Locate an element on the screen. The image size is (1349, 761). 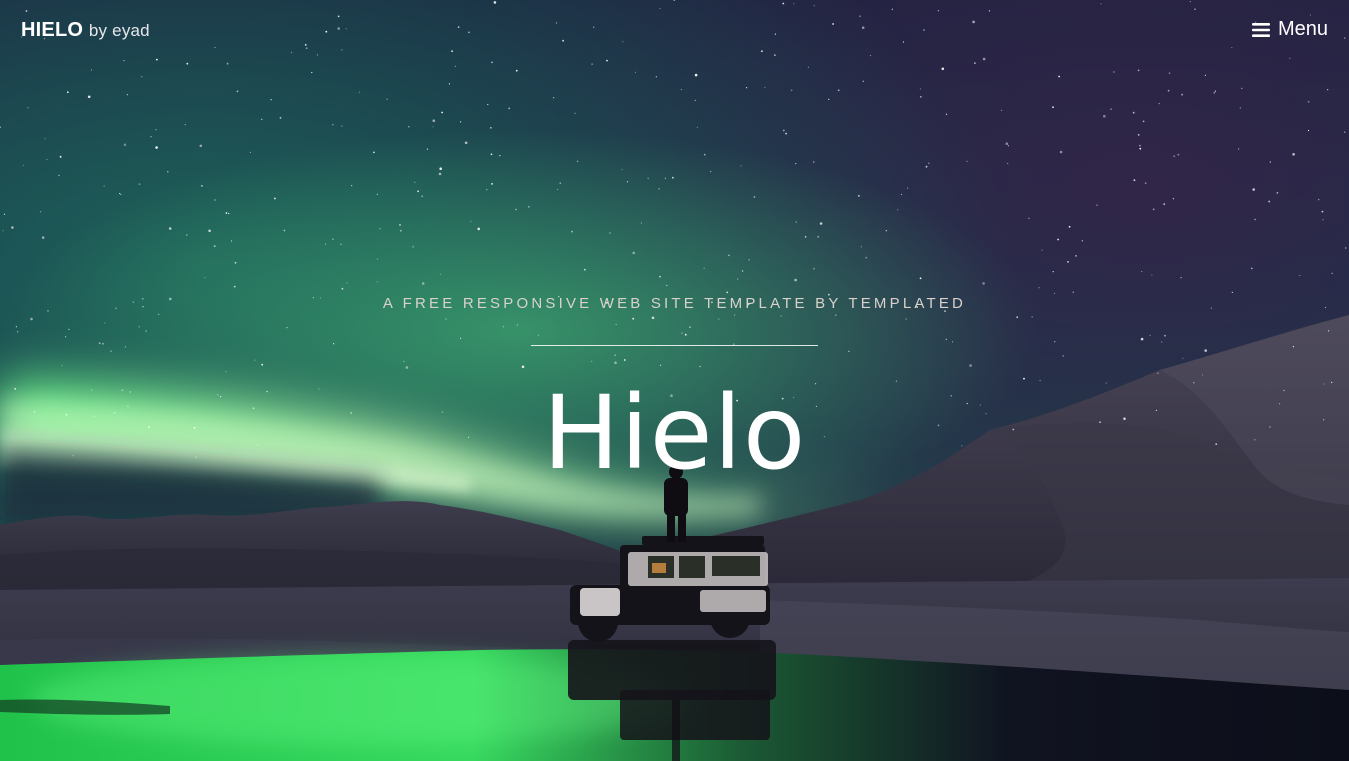
hero-divider is located at coordinates (674, 345).